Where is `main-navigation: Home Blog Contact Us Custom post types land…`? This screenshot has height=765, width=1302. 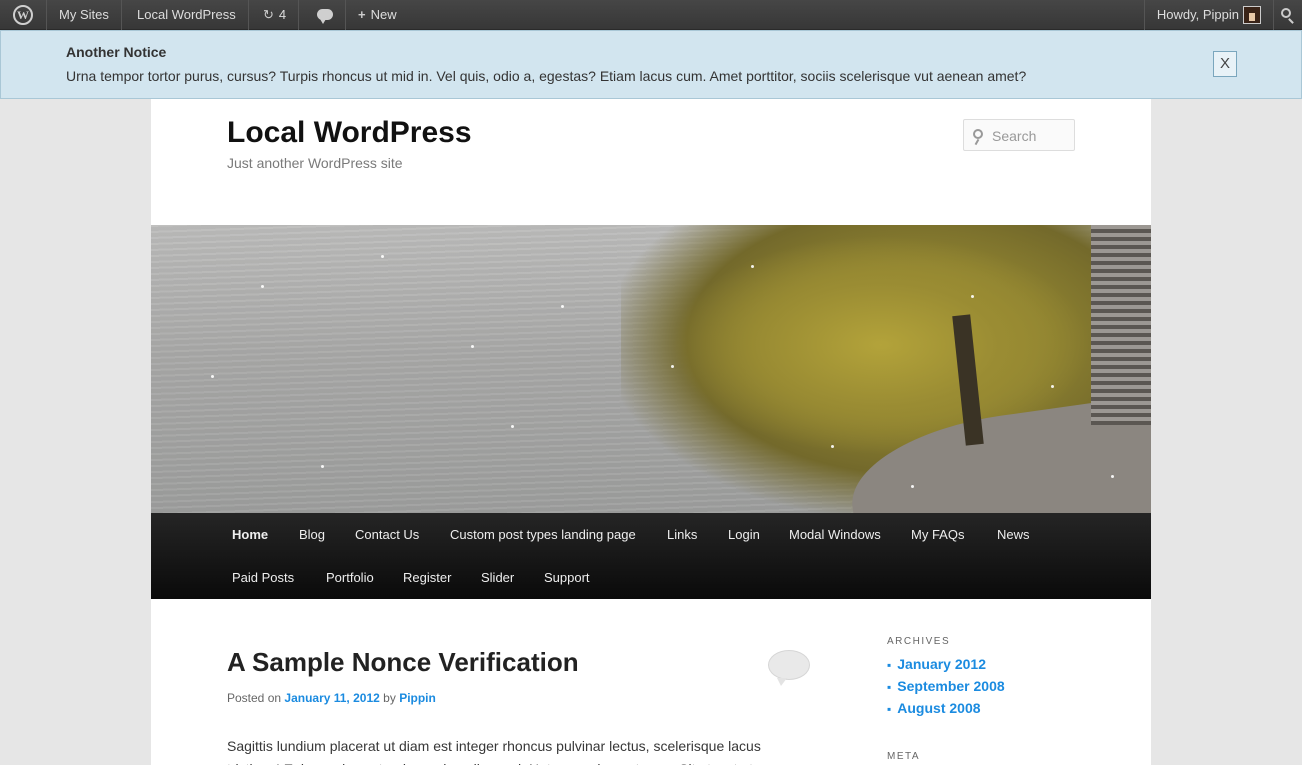 main-navigation: Home Blog Contact Us Custom post types land… is located at coordinates (651, 556).